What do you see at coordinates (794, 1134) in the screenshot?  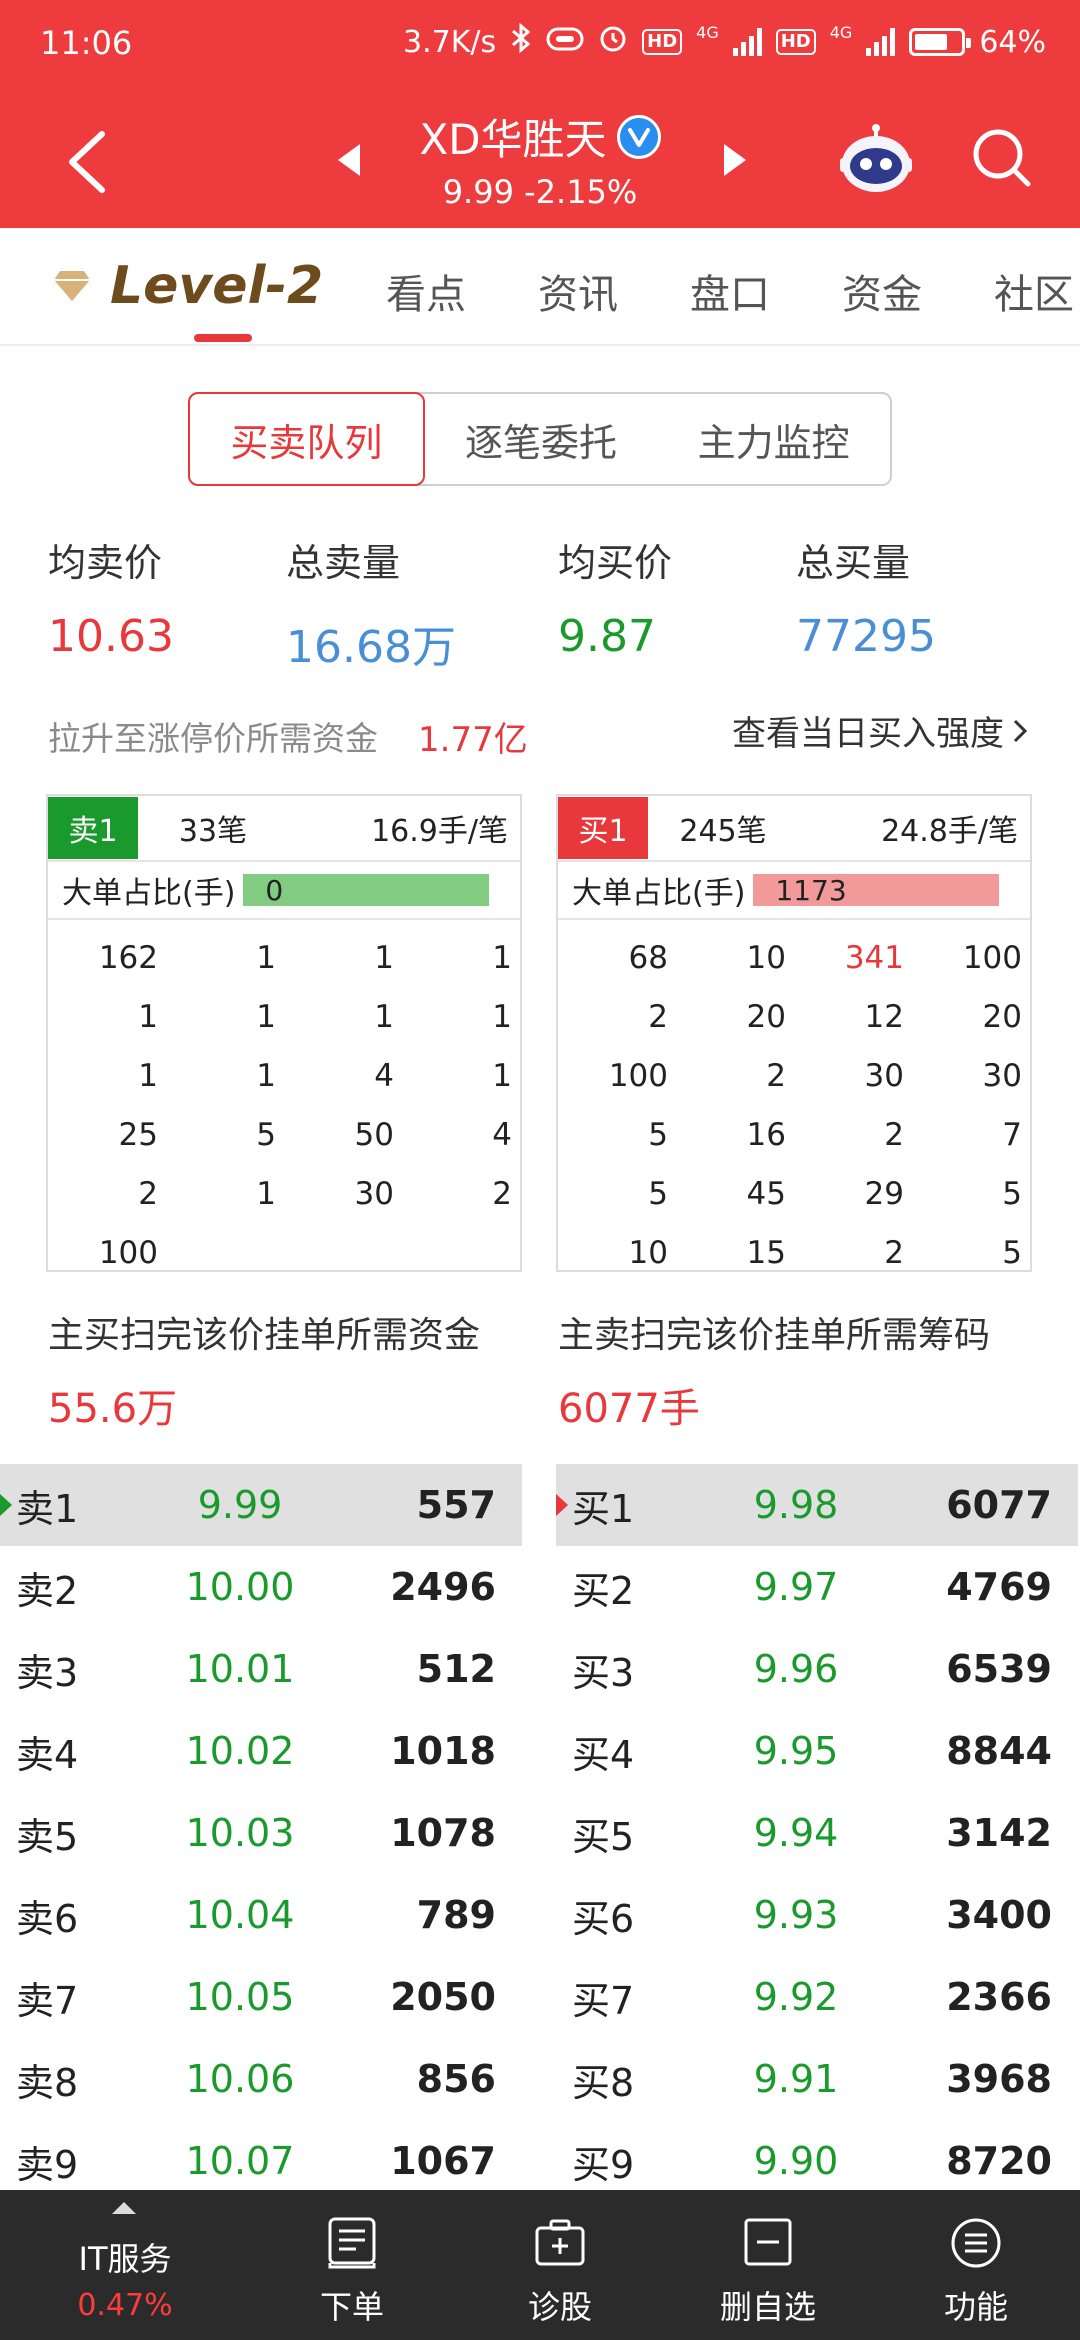 I see `queue-row: 5 16 2 7` at bounding box center [794, 1134].